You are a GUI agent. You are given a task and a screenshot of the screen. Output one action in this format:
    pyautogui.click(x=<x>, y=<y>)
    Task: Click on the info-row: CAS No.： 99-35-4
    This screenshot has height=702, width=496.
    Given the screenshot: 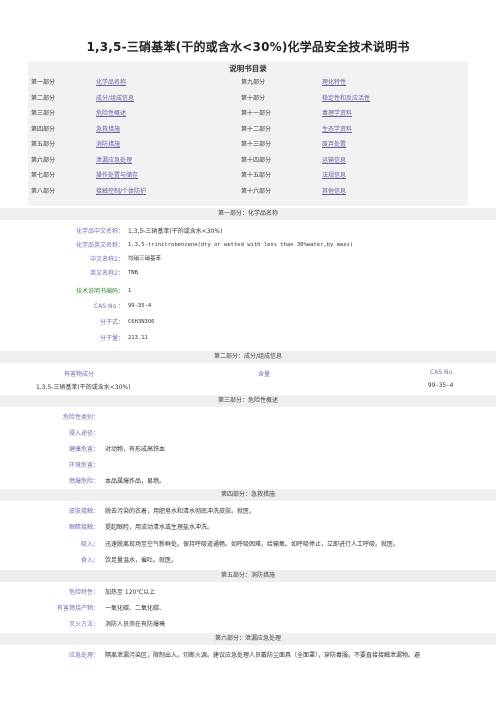 What is the action you would take?
    pyautogui.click(x=248, y=306)
    